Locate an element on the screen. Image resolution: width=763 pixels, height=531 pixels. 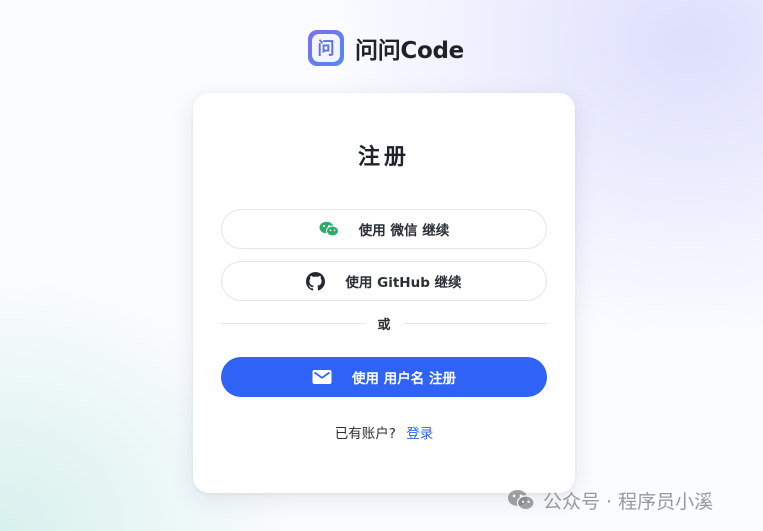
wenwen-logo-icon: 问 is located at coordinates (326, 48).